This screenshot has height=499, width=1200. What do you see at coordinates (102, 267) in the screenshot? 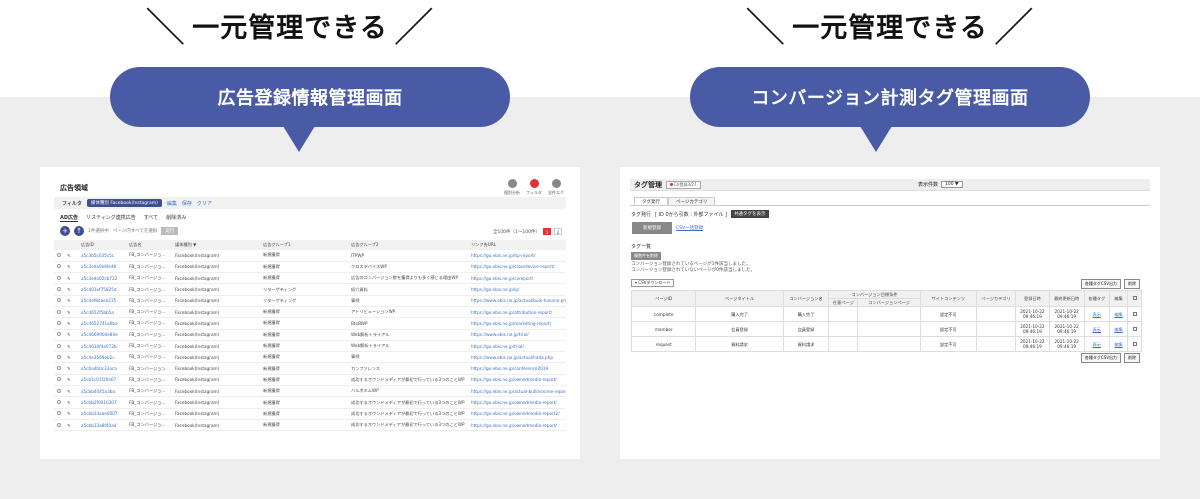
I see `ad-id-link: a5c3eda0e8fe46` at bounding box center [102, 267].